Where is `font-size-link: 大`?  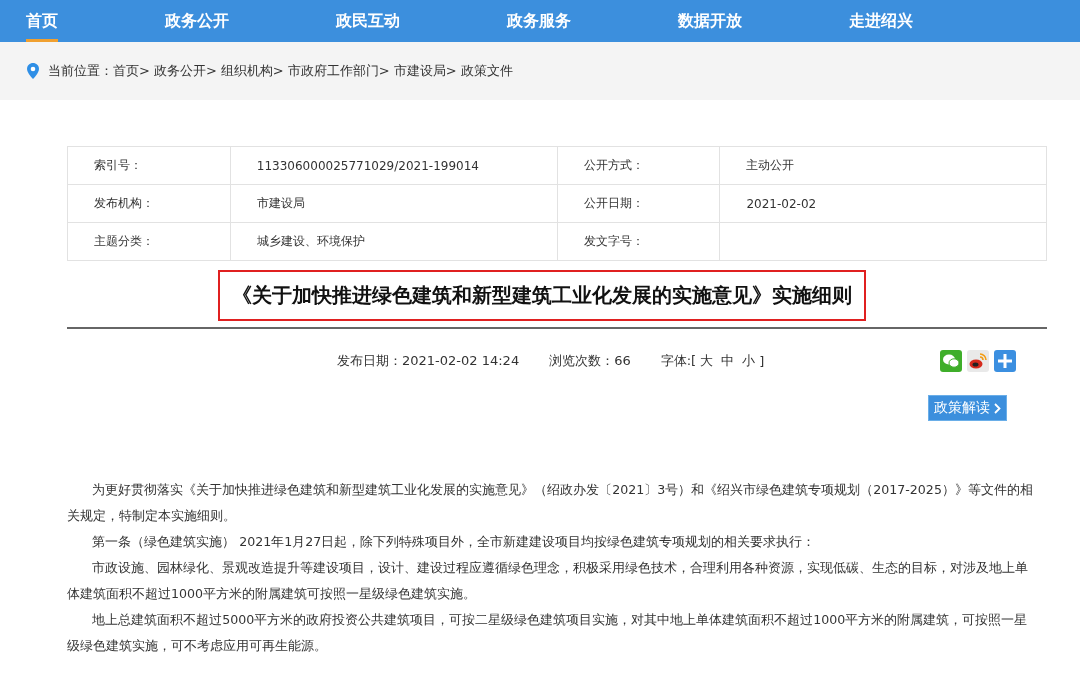 font-size-link: 大 is located at coordinates (707, 361).